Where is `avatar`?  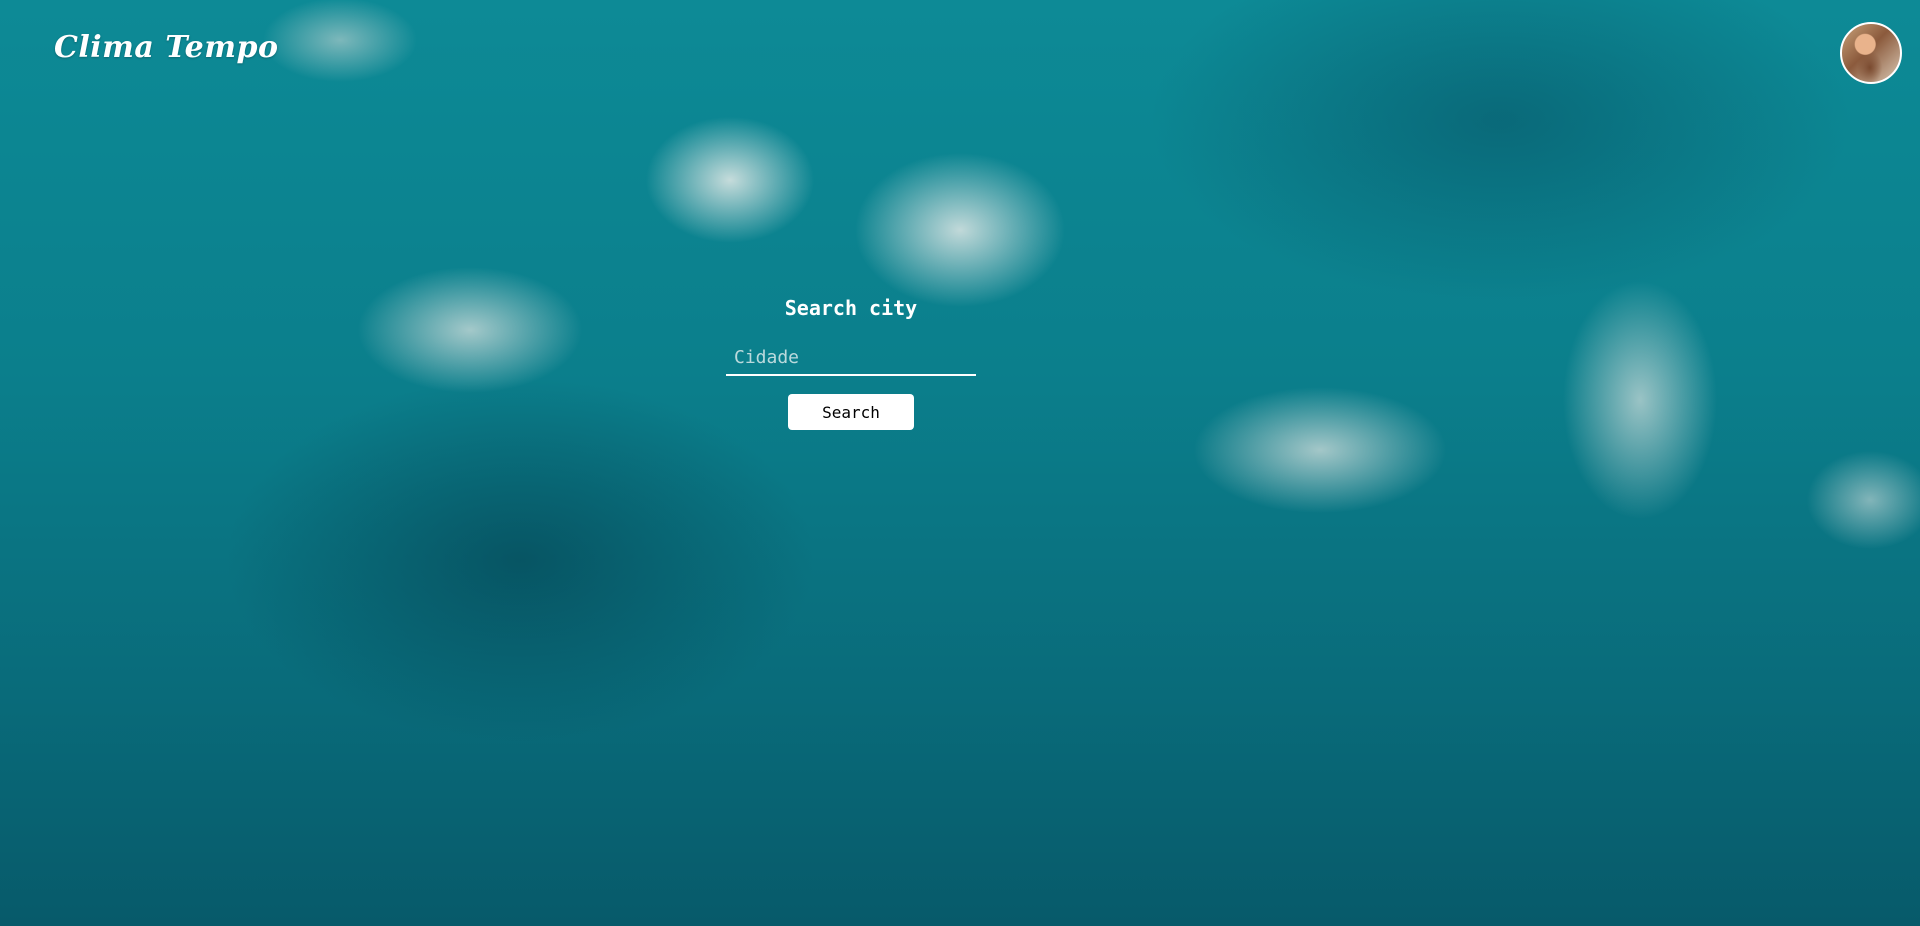
avatar is located at coordinates (1871, 53).